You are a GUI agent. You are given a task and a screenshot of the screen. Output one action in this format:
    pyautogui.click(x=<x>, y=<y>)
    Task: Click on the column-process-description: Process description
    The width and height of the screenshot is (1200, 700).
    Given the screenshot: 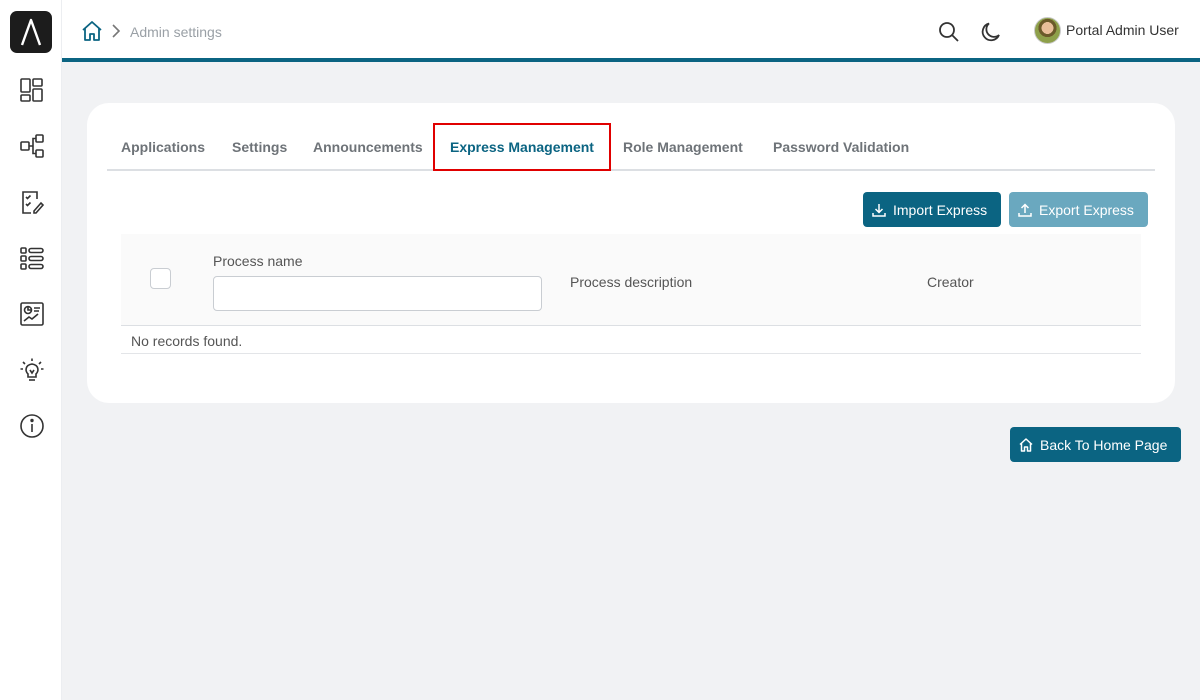 What is the action you would take?
    pyautogui.click(x=631, y=282)
    